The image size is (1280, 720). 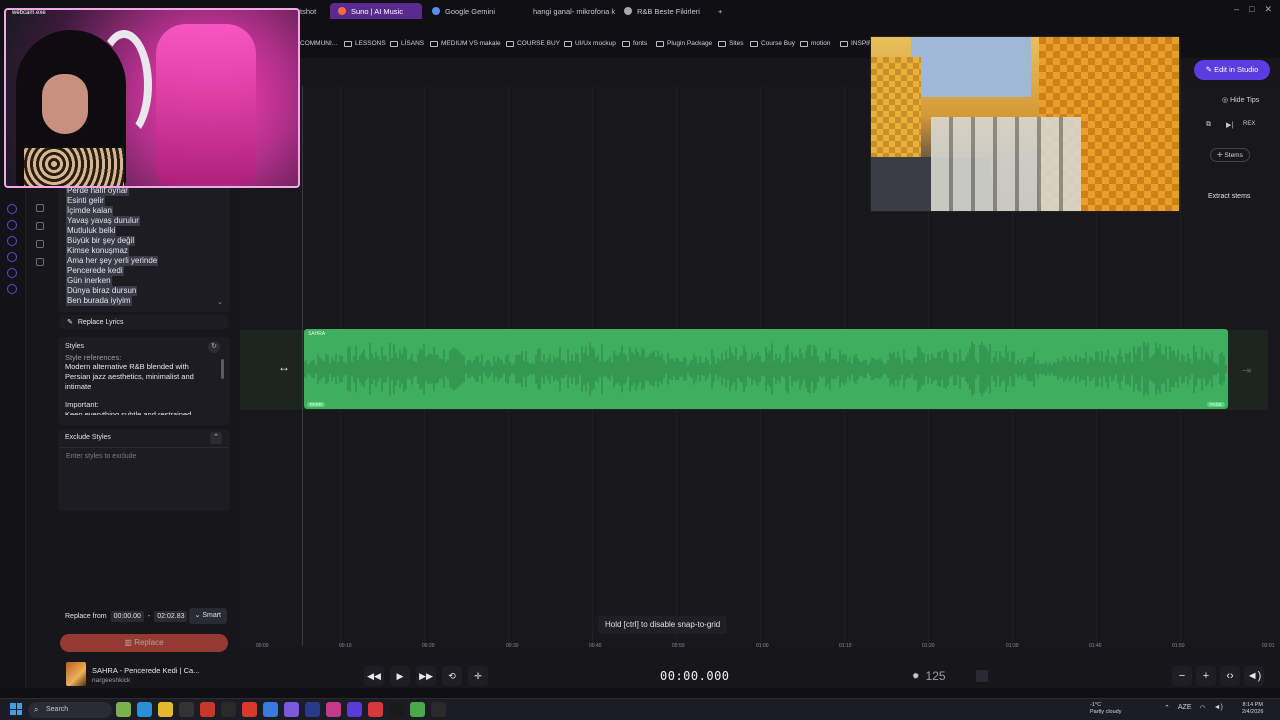 What do you see at coordinates (40, 262) in the screenshot?
I see `bell-icon` at bounding box center [40, 262].